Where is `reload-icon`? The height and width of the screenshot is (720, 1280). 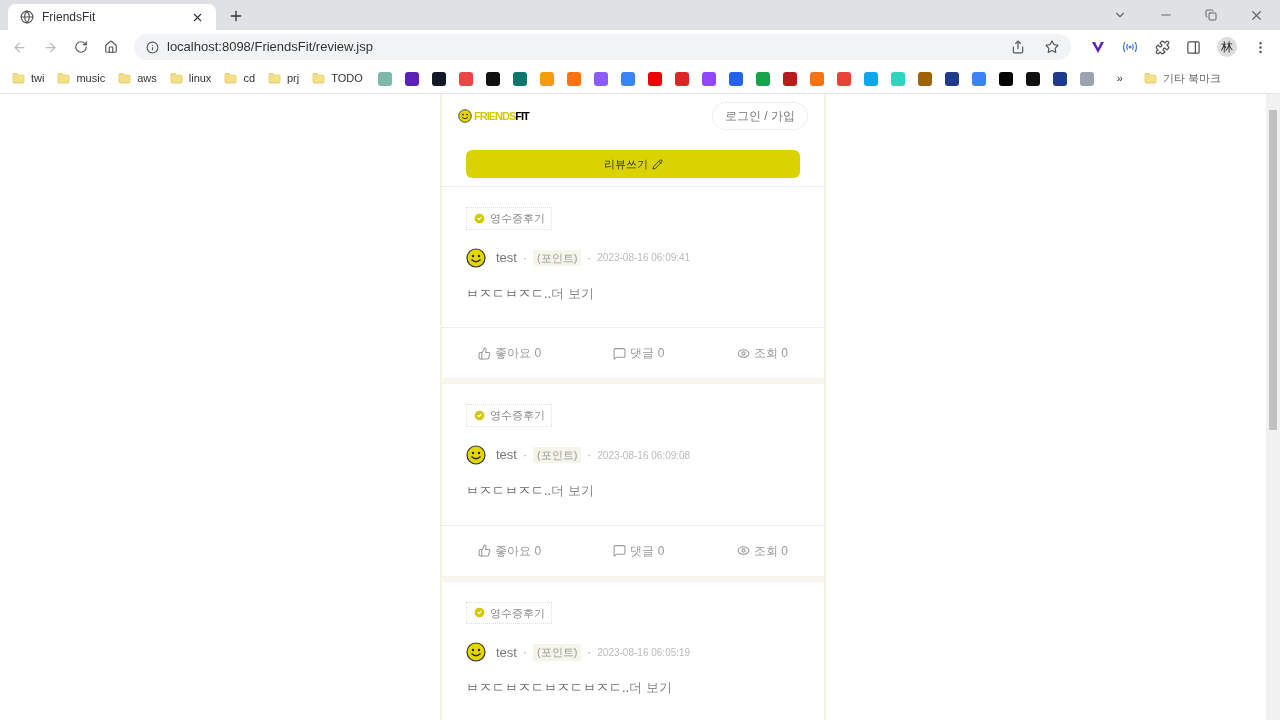 reload-icon is located at coordinates (81, 47).